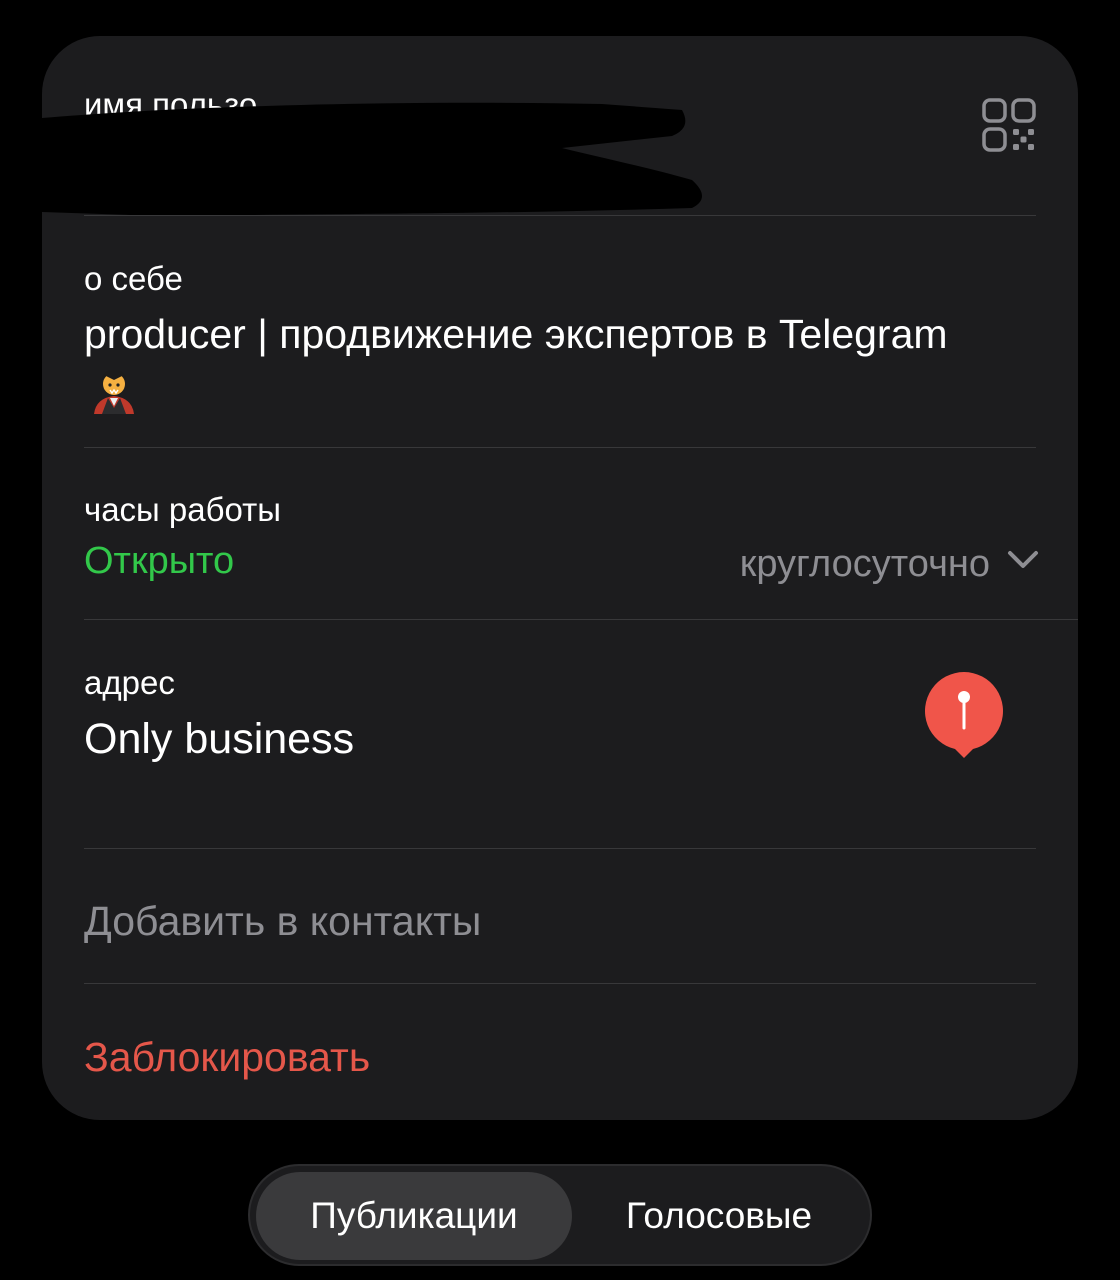  What do you see at coordinates (1009, 125) in the screenshot?
I see `qr-code-icon` at bounding box center [1009, 125].